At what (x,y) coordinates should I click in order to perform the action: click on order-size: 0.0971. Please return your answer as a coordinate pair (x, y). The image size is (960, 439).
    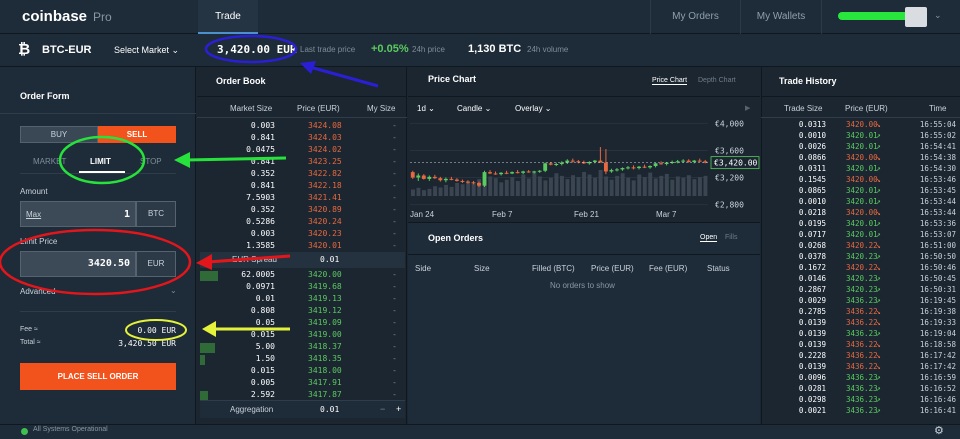
    Looking at the image, I should click on (260, 286).